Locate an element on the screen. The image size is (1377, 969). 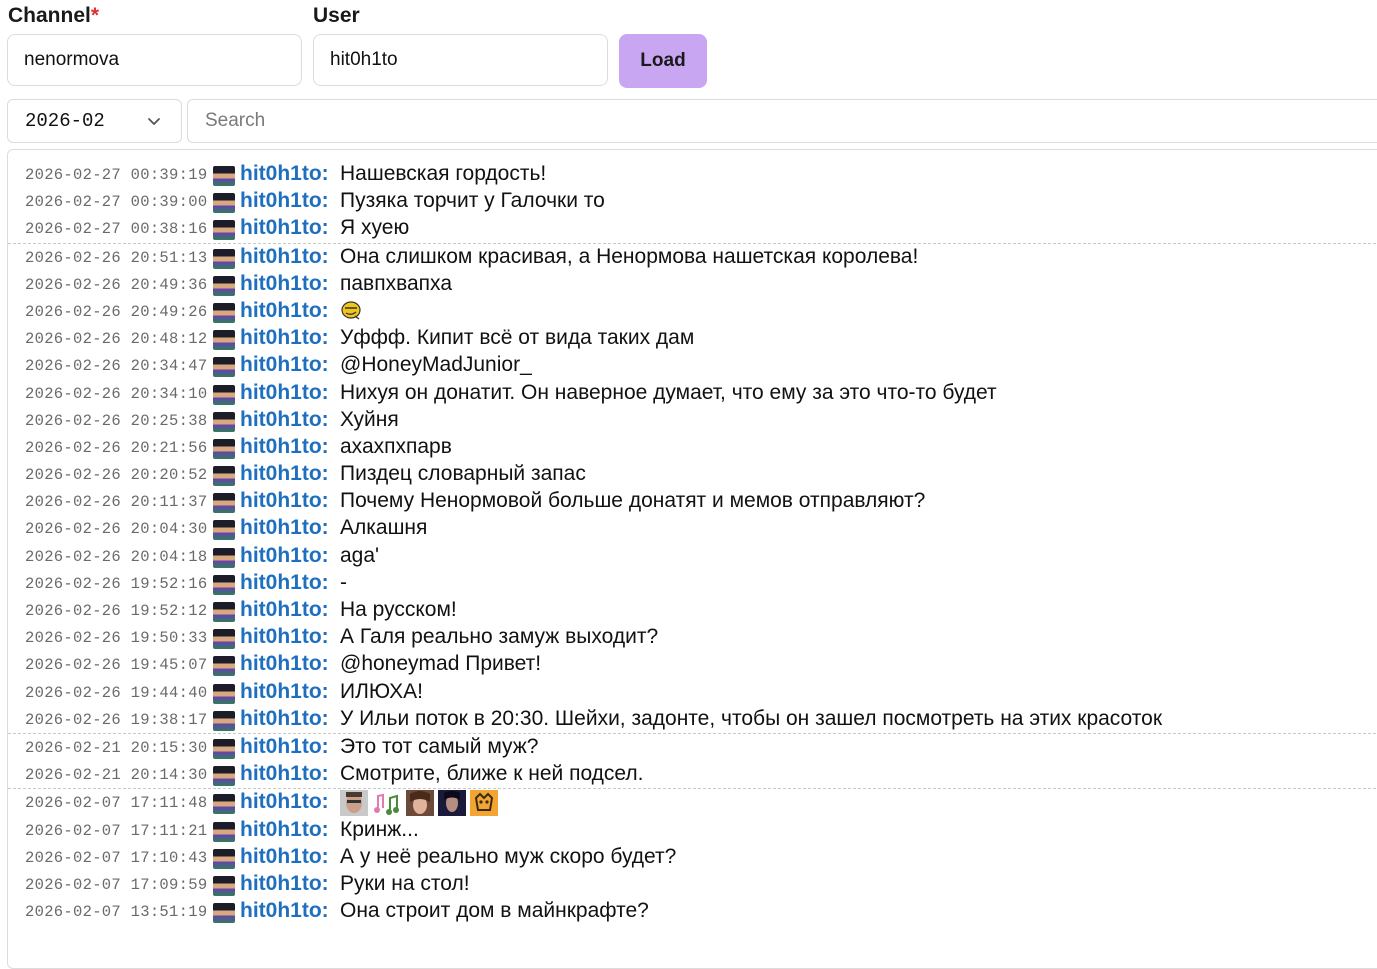
search-input is located at coordinates (782, 121).